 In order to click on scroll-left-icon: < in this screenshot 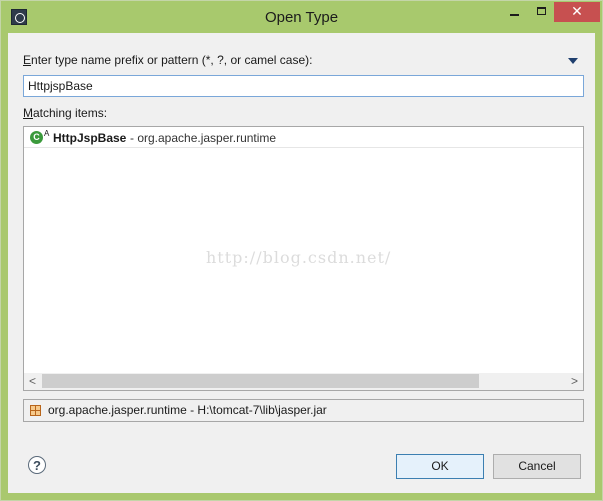, I will do `click(32, 381)`.